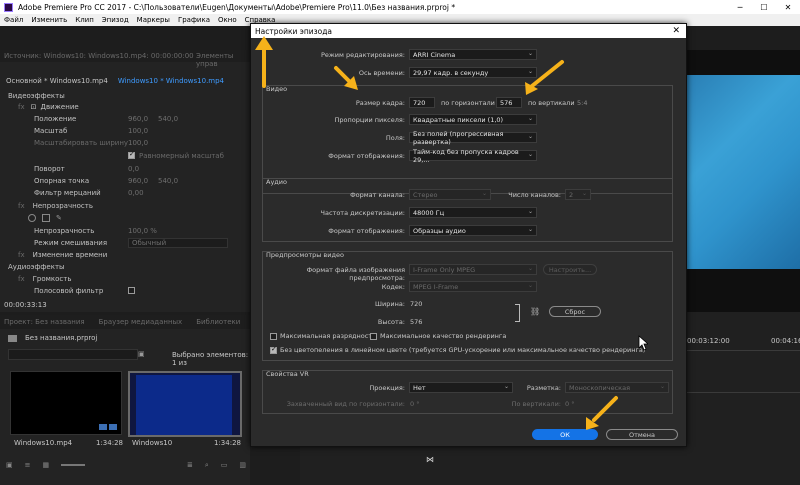 This screenshot has height=485, width=800. I want to click on flicker-value: 0,00, so click(136, 193).